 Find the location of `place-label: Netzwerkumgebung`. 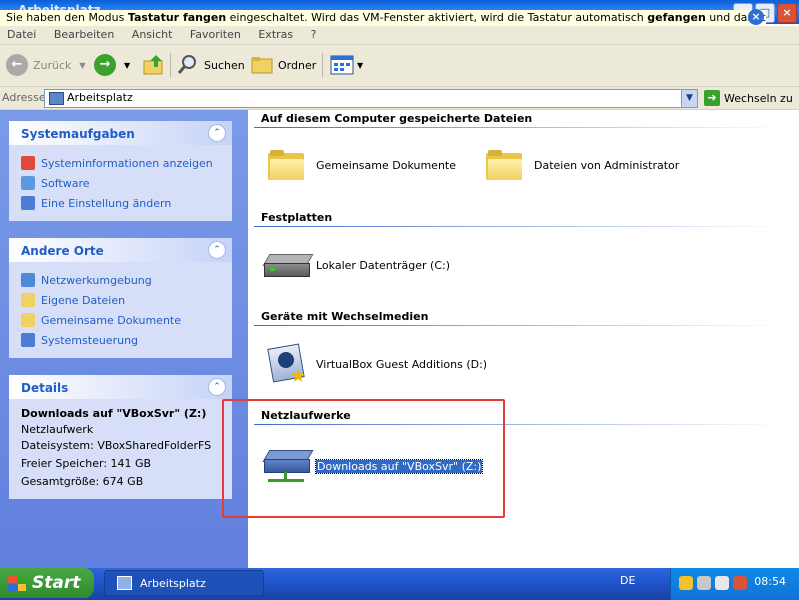

place-label: Netzwerkumgebung is located at coordinates (96, 280).